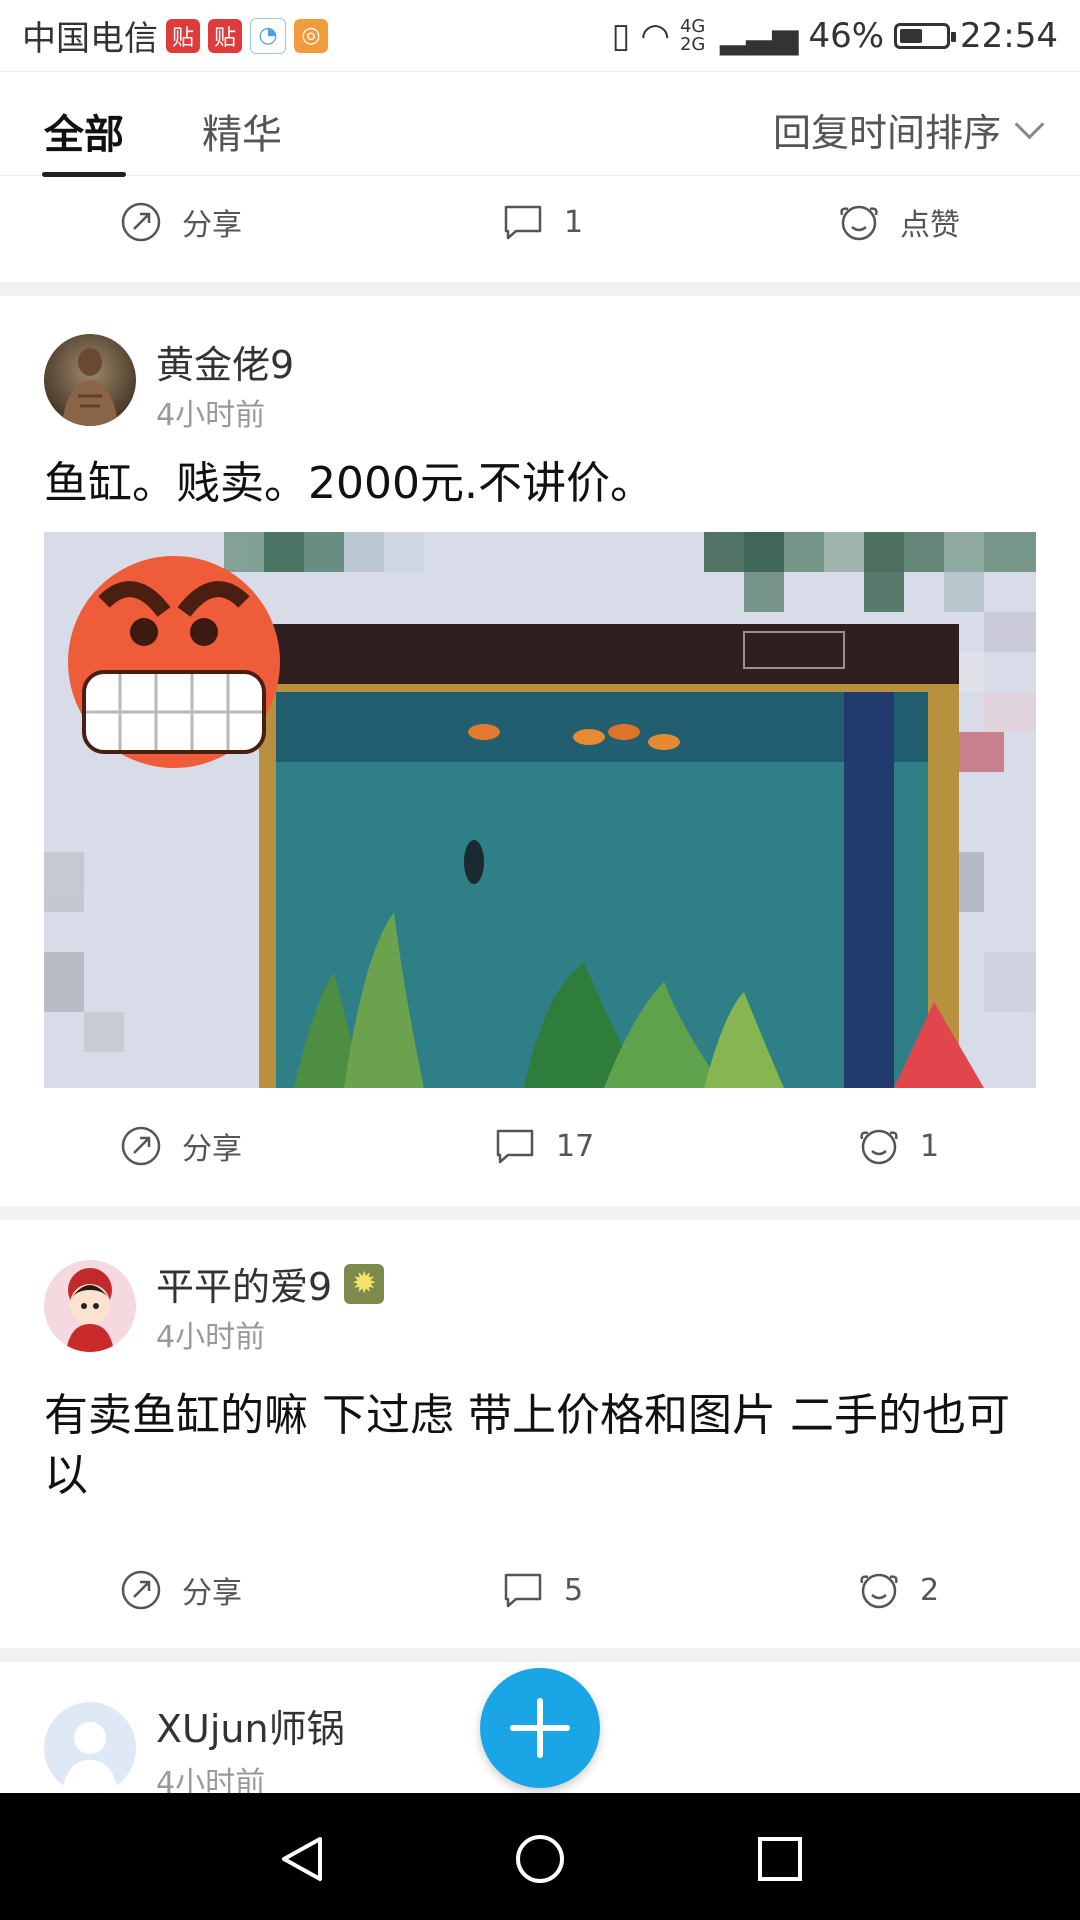  Describe the element at coordinates (930, 1590) in the screenshot. I see `like-count: 2` at that location.